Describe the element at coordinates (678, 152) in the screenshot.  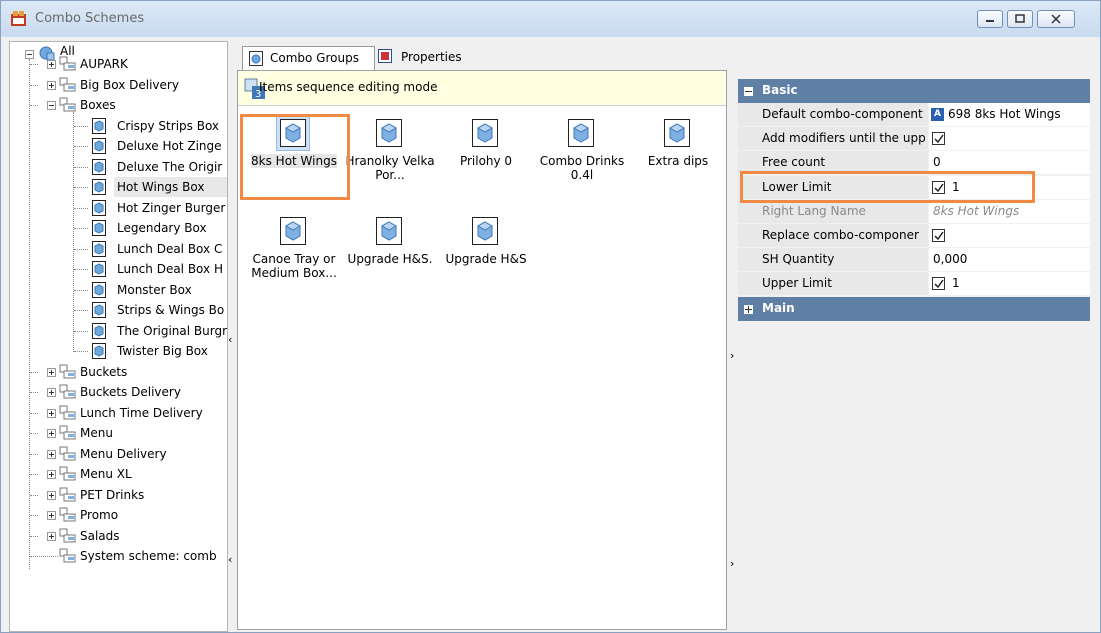
I see `combo-item: Extra dips` at that location.